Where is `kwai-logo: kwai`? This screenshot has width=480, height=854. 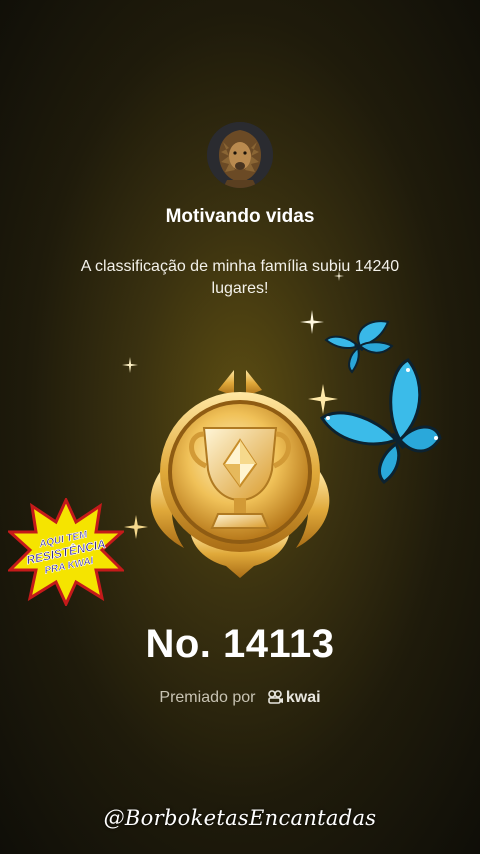 kwai-logo: kwai is located at coordinates (294, 698).